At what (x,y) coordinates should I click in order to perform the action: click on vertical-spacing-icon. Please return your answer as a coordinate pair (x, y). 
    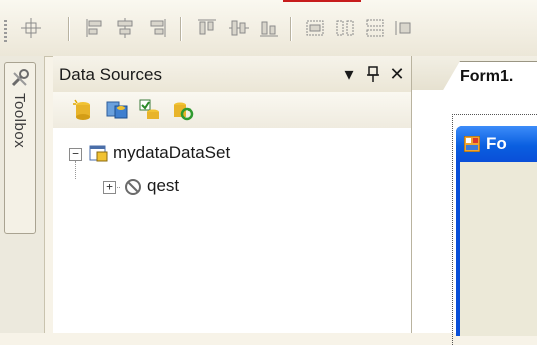
    Looking at the image, I should click on (375, 28).